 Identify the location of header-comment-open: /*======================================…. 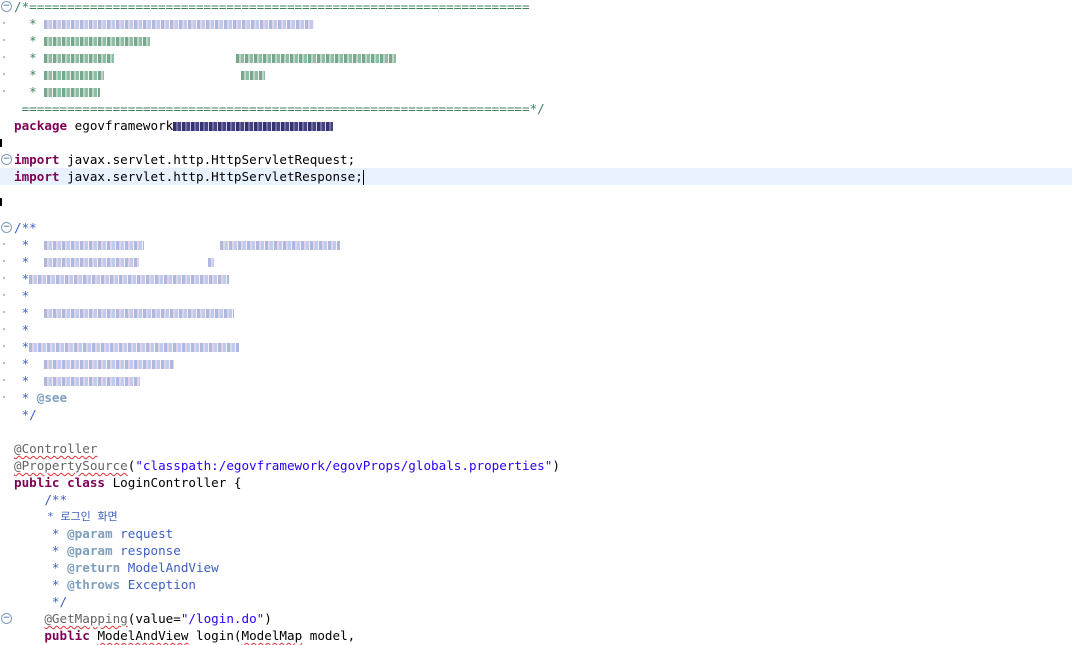
(272, 7).